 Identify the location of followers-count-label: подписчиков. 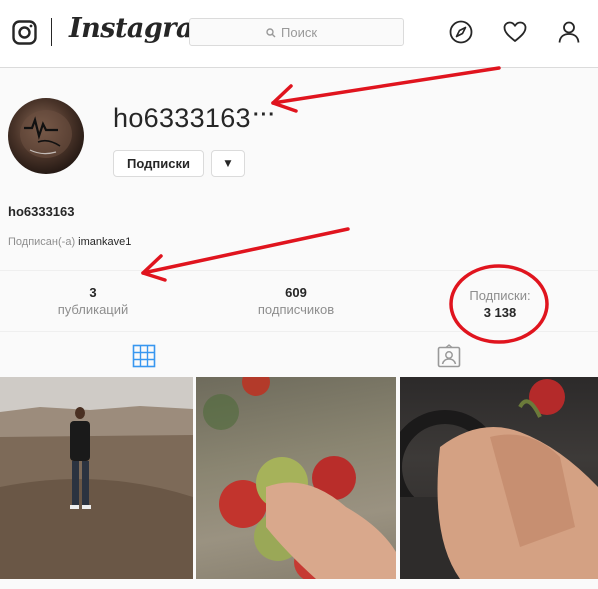
(296, 309).